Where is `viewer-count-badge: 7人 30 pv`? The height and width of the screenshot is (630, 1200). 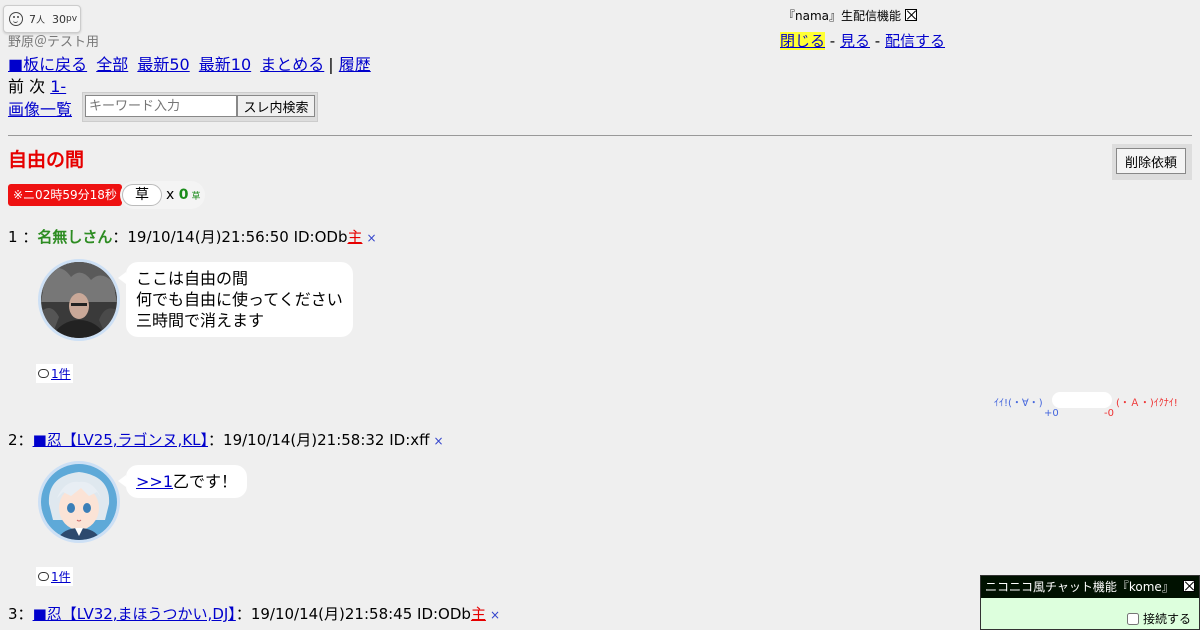
viewer-count-badge: 7人 30 pv is located at coordinates (42, 19).